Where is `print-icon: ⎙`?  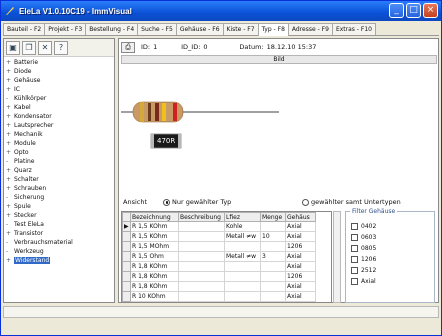 print-icon: ⎙ is located at coordinates (128, 47).